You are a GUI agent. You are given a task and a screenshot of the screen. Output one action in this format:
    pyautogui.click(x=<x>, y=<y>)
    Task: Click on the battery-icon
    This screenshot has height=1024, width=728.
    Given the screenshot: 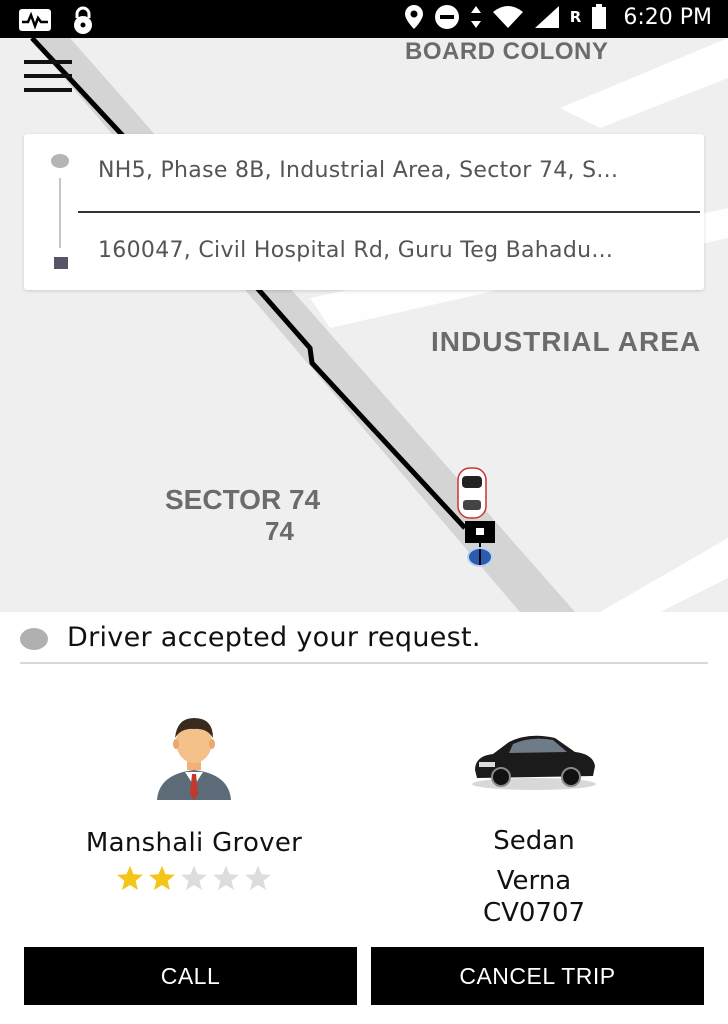 What is the action you would take?
    pyautogui.click(x=599, y=16)
    